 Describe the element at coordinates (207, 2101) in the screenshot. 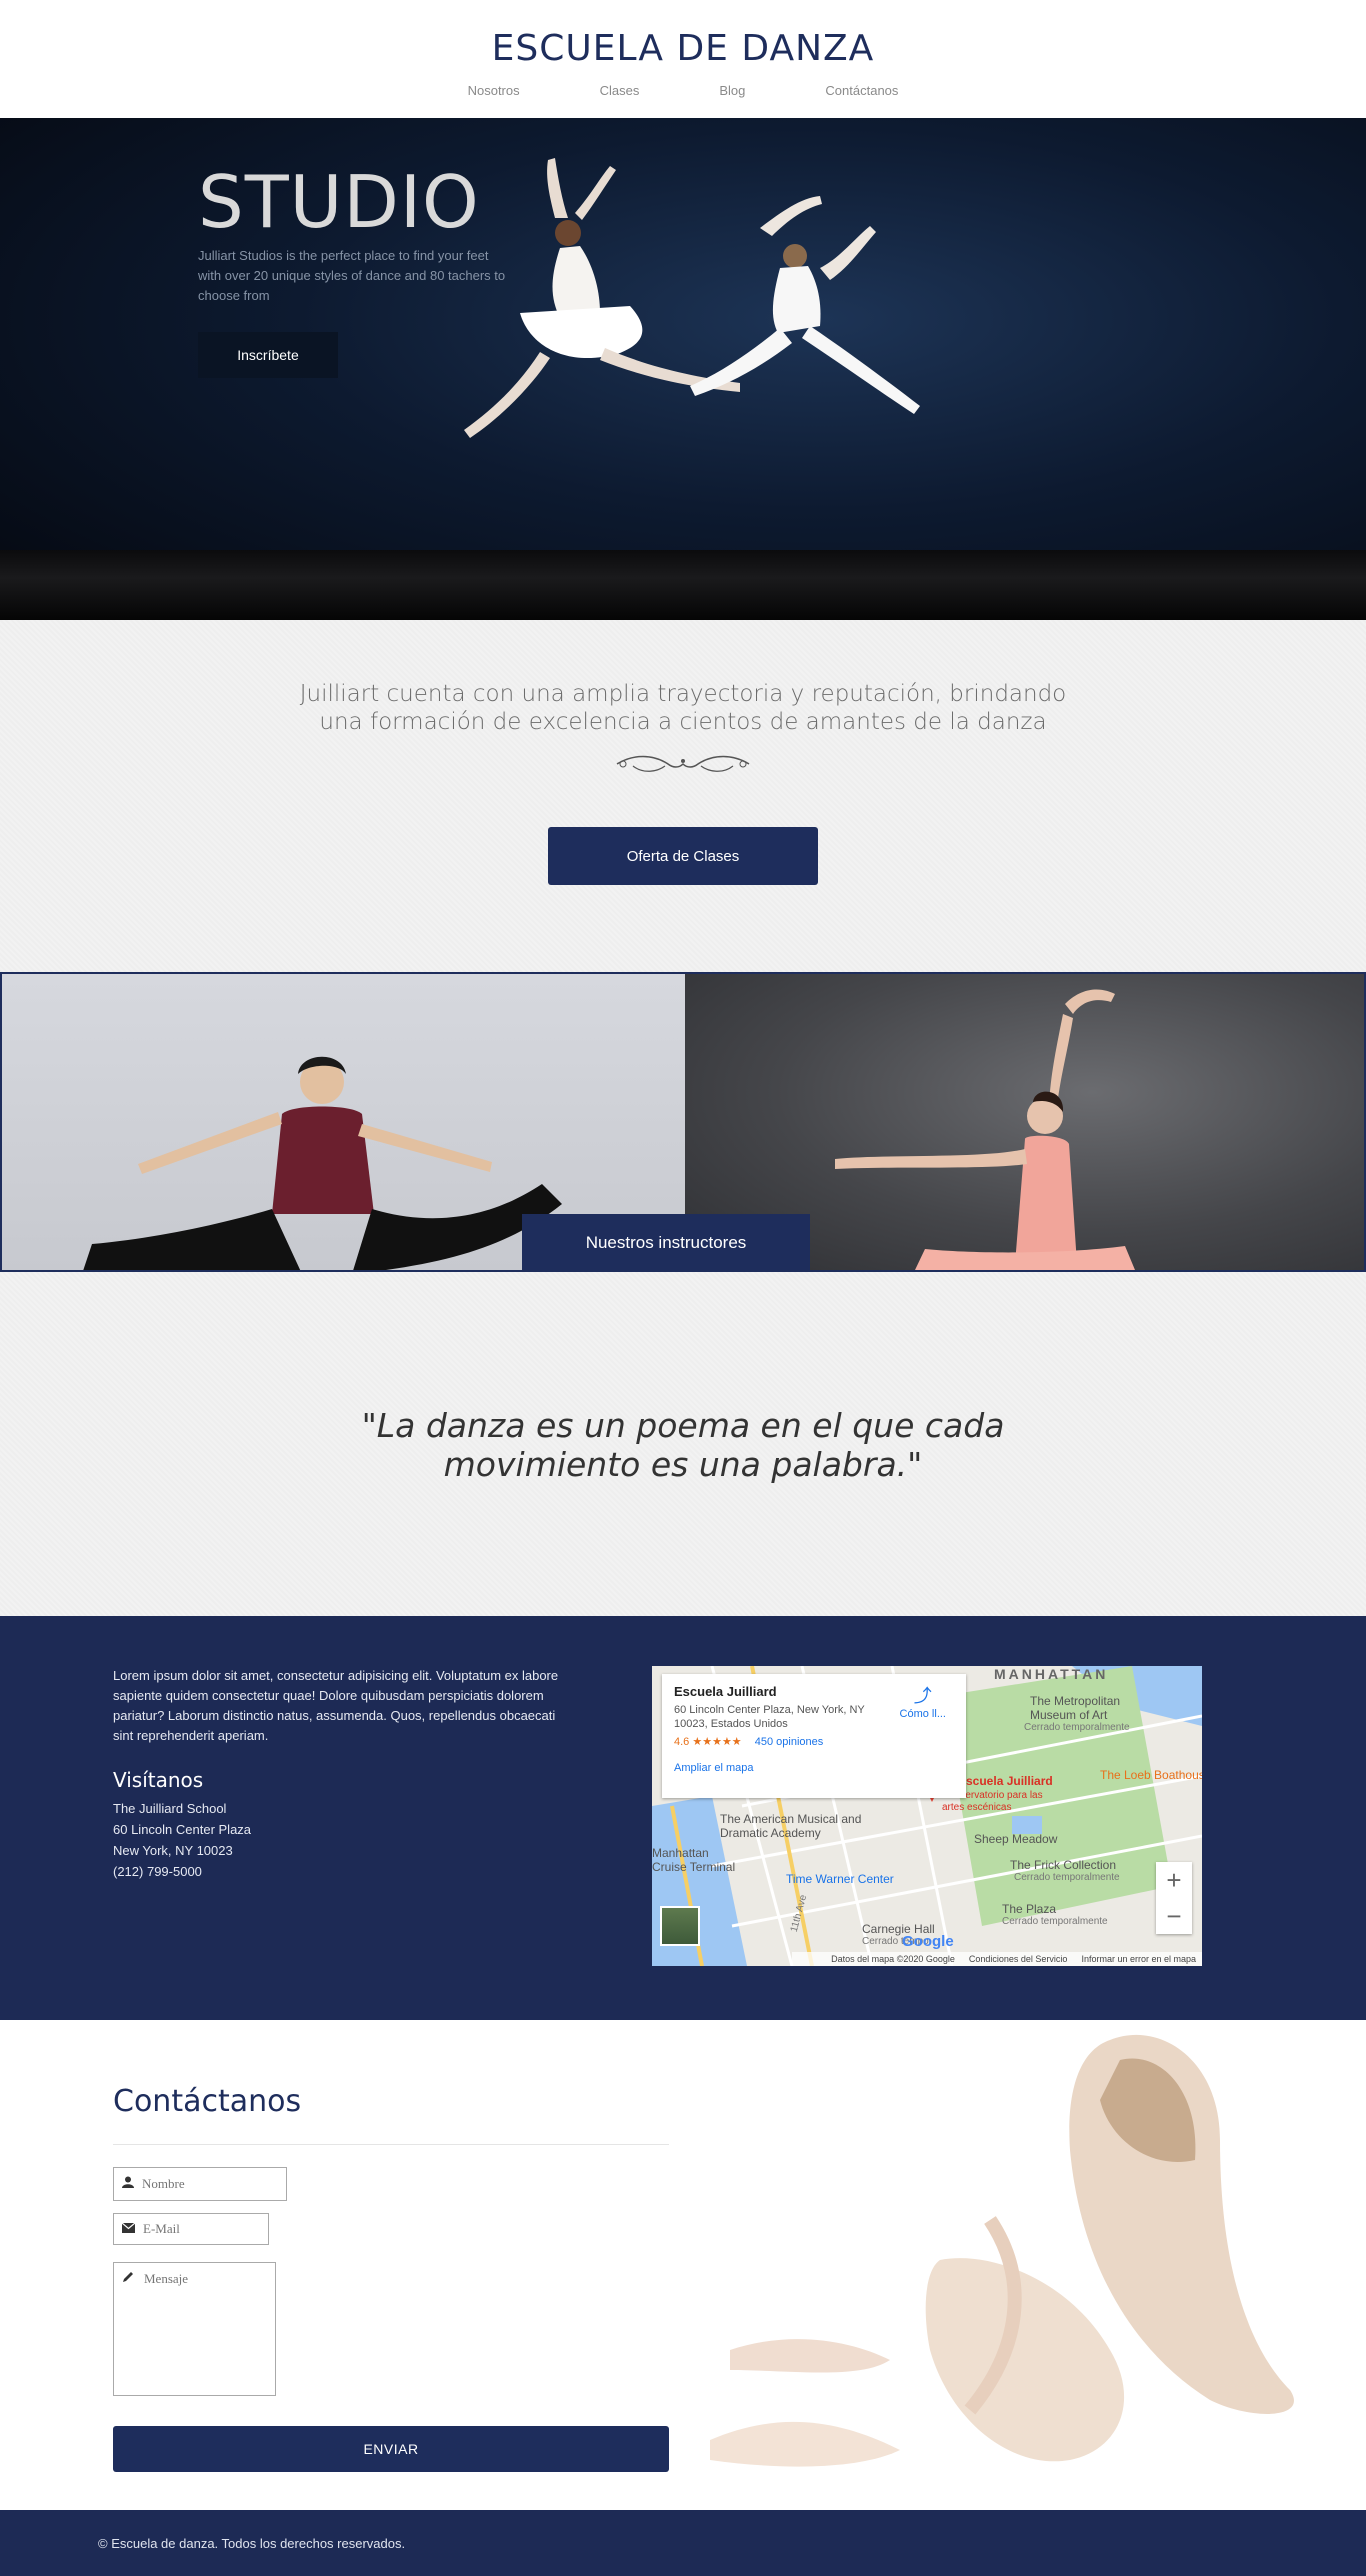

I see `contact-title: Contáctanos` at that location.